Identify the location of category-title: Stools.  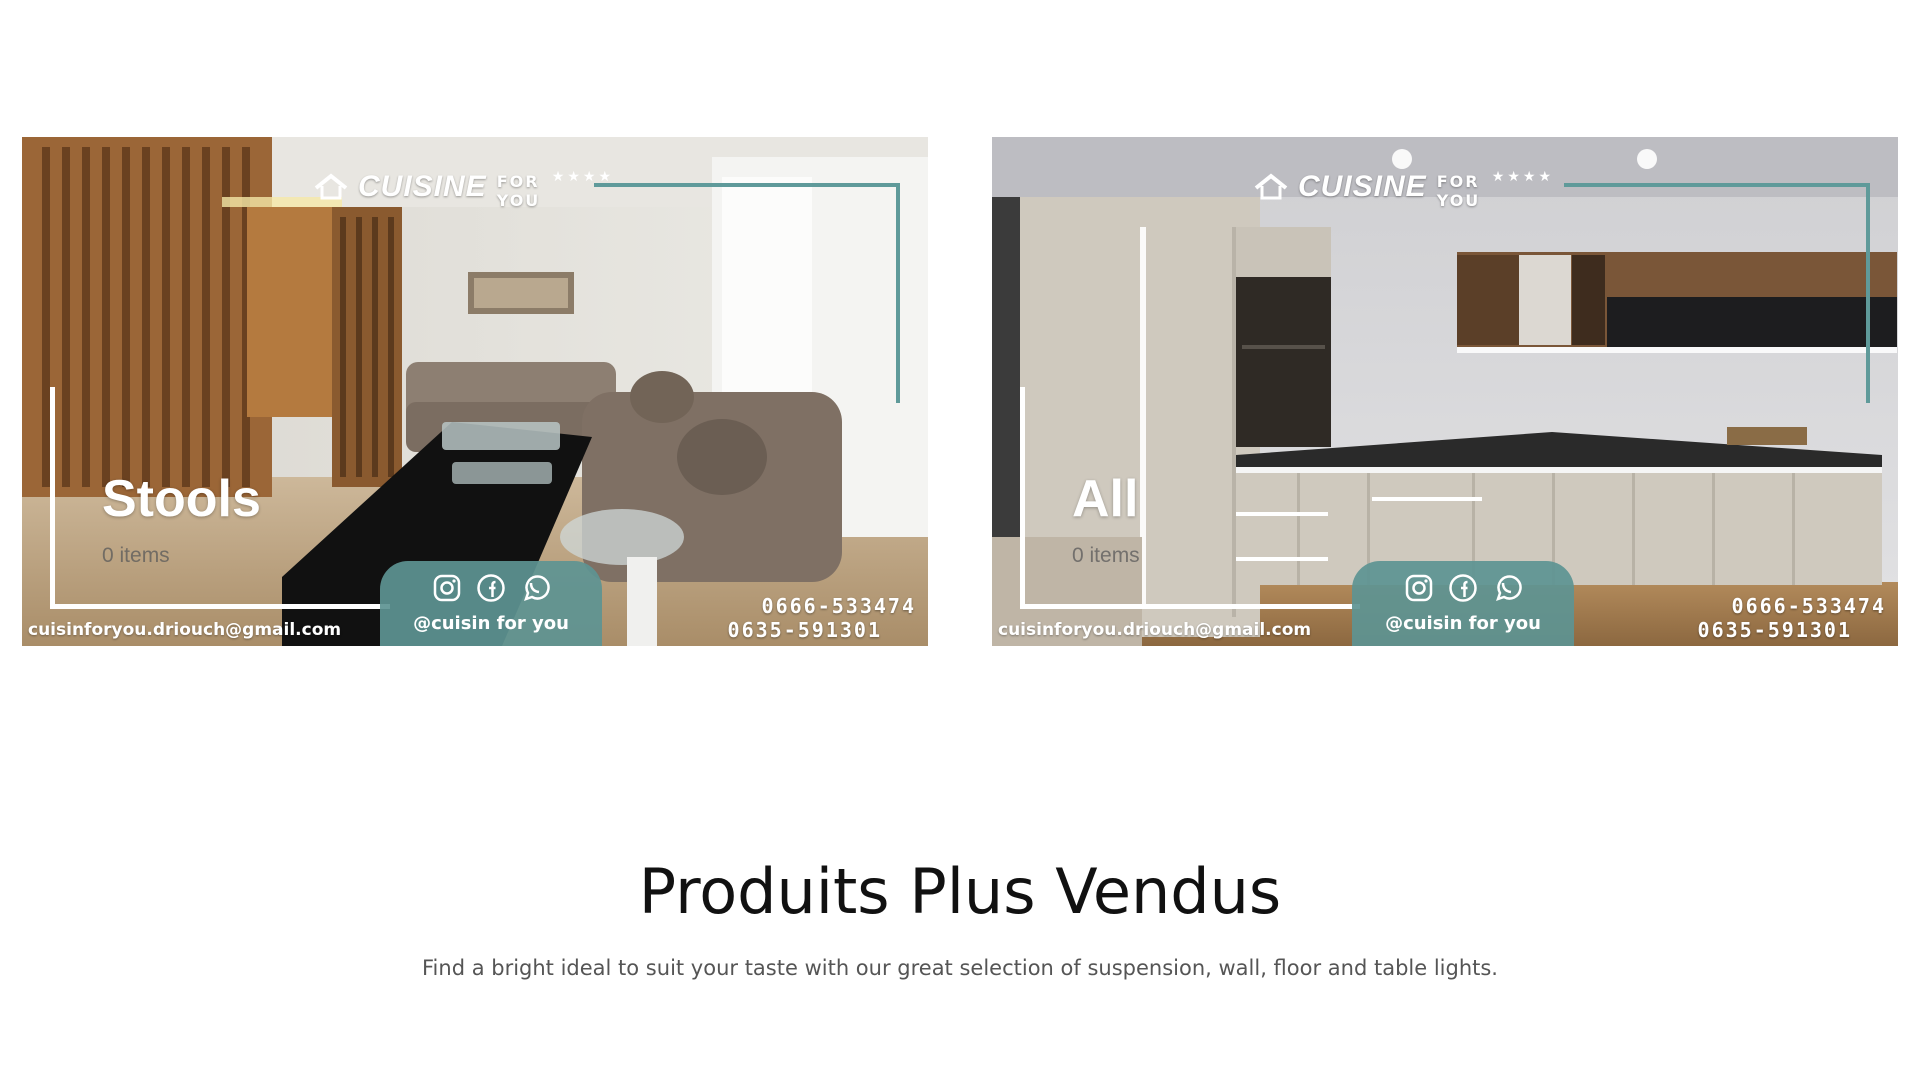
(181, 499).